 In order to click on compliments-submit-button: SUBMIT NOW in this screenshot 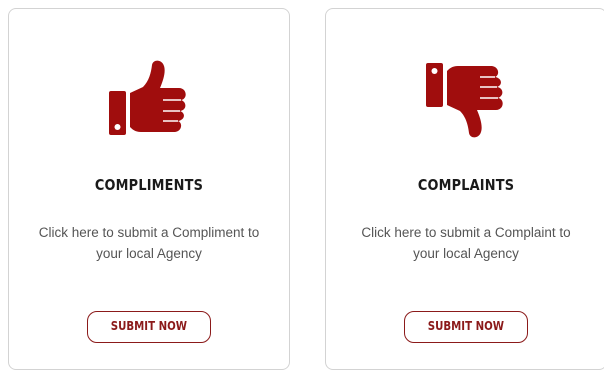, I will do `click(149, 327)`.